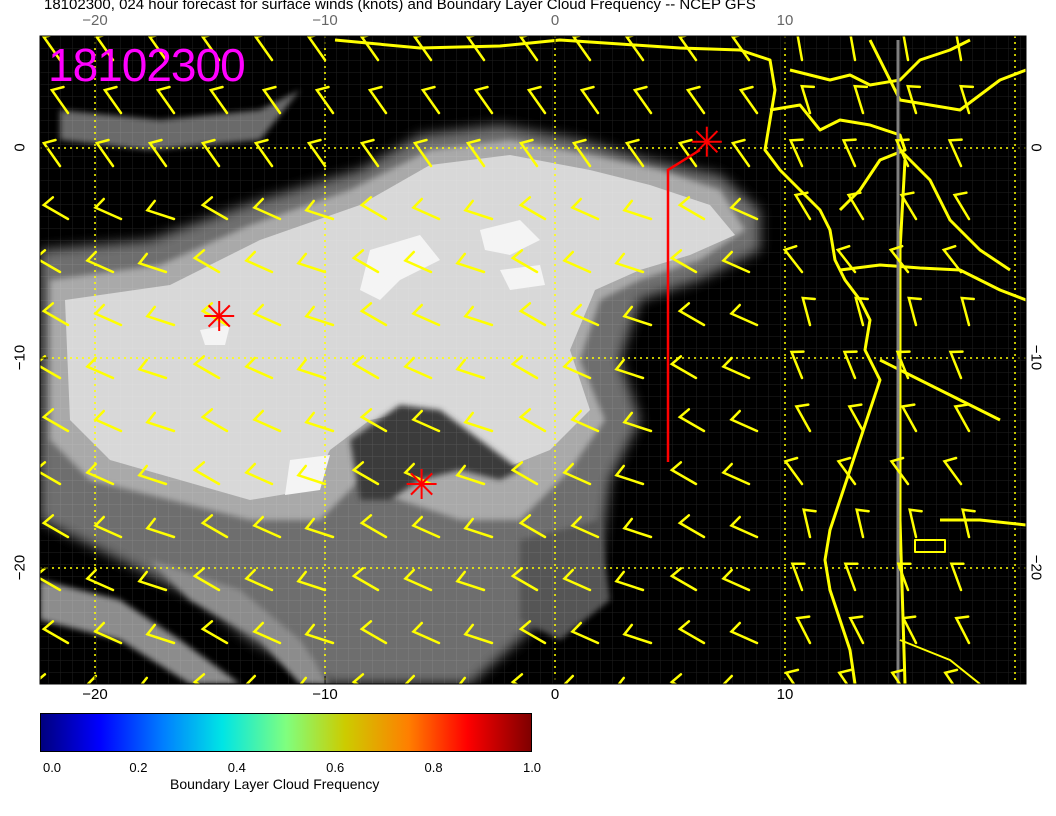  What do you see at coordinates (1036, 147) in the screenshot?
I see `lat-tick-label-right: 0` at bounding box center [1036, 147].